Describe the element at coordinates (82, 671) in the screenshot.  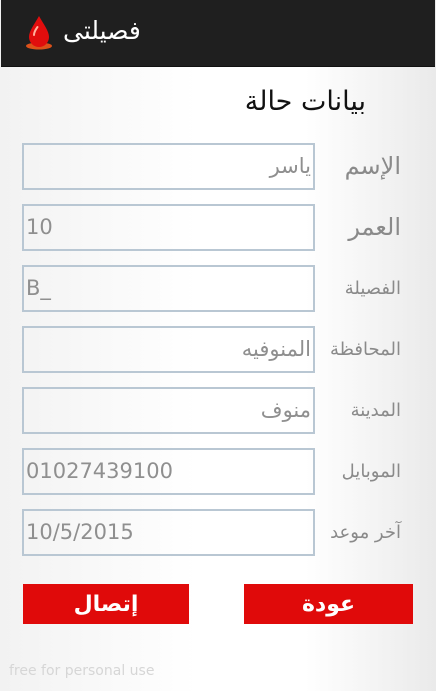
I see `watermark: free for personal use` at that location.